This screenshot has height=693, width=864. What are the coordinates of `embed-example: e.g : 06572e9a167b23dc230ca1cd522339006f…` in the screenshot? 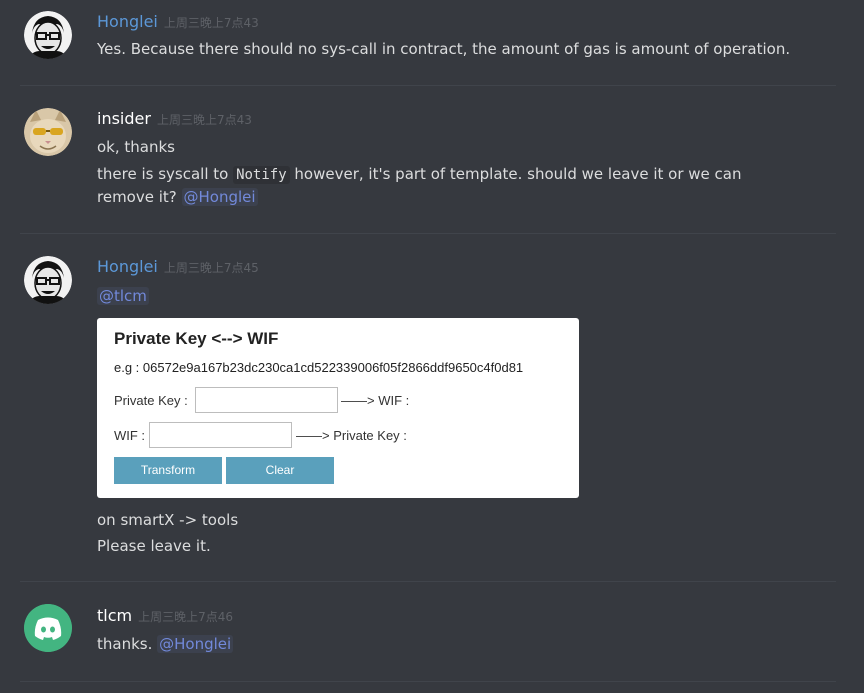 It's located at (319, 367).